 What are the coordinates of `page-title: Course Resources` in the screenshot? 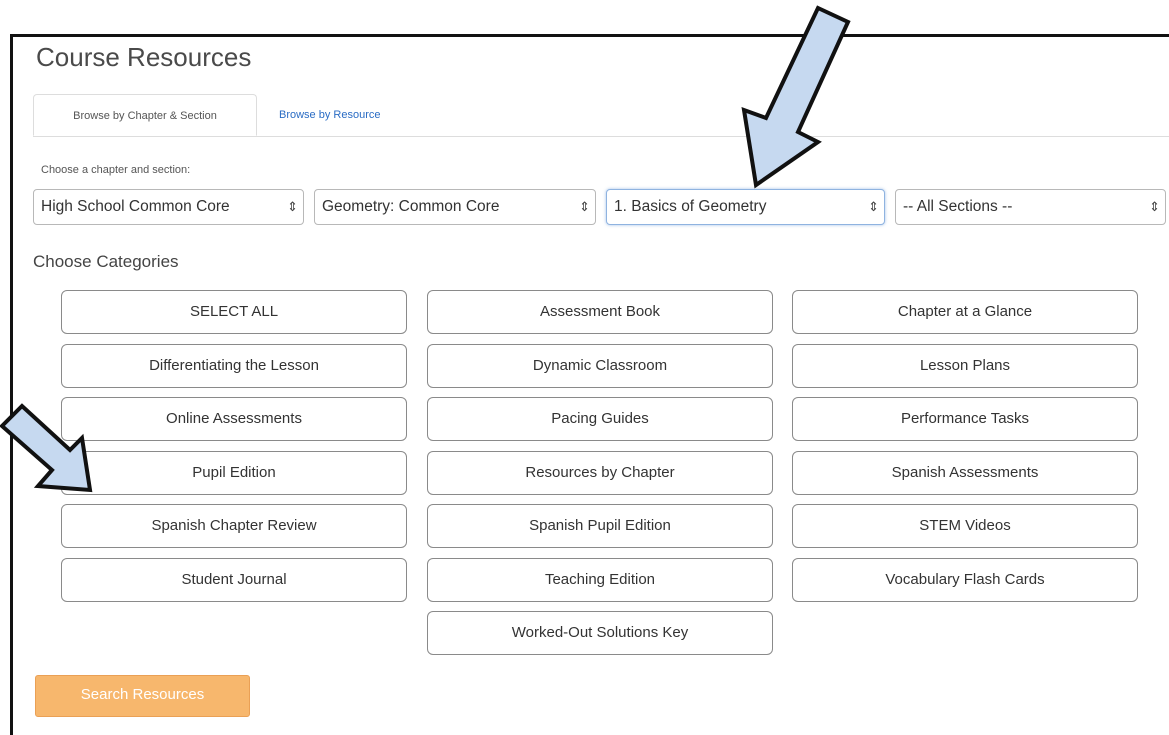 It's located at (144, 57).